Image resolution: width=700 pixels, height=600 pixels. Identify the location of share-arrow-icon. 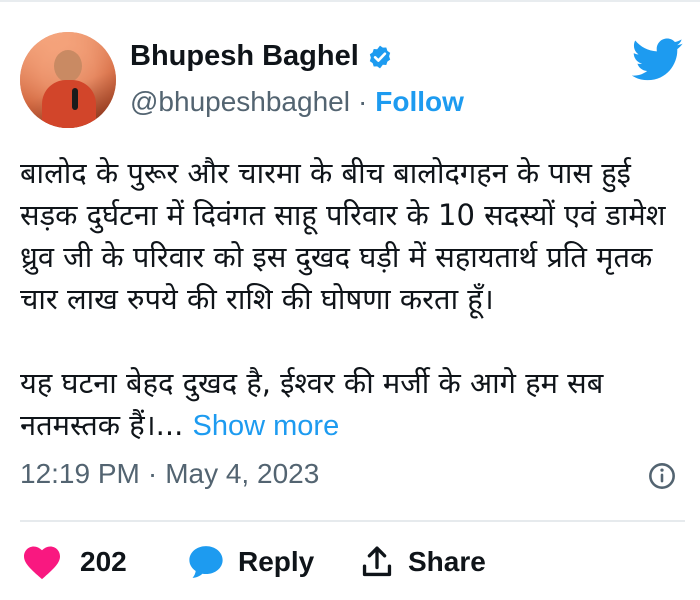
(377, 561).